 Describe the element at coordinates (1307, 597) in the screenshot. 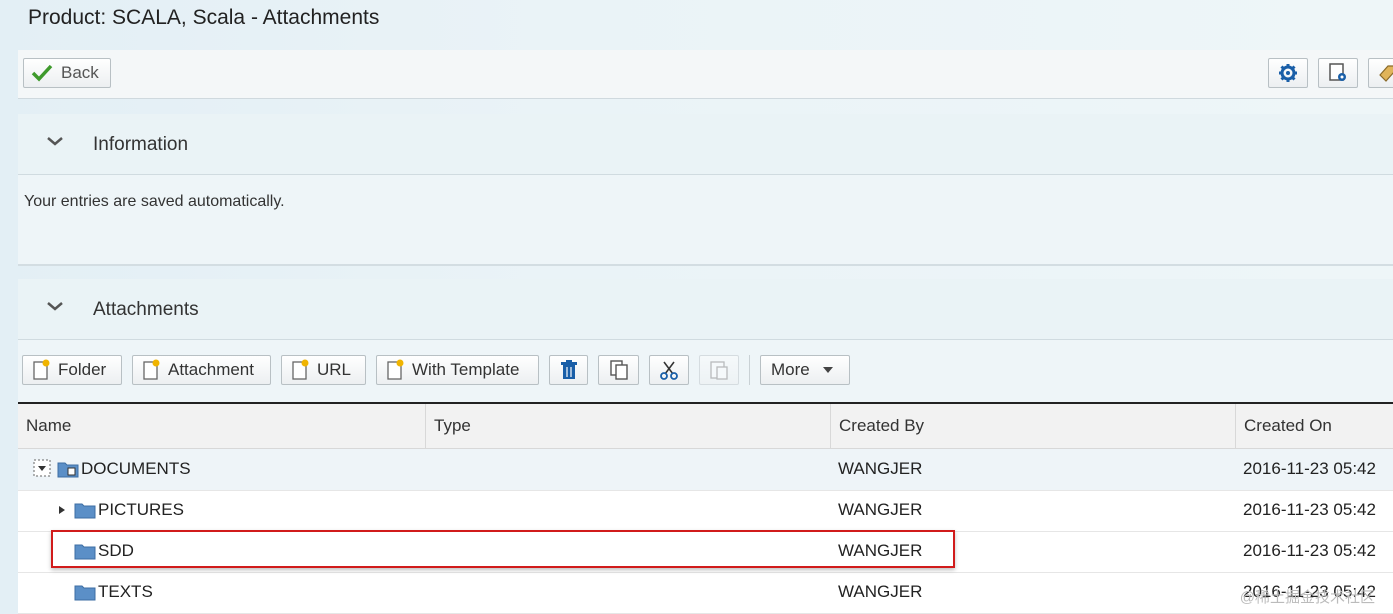

I see `watermark: @稀土掘金技术社区` at that location.